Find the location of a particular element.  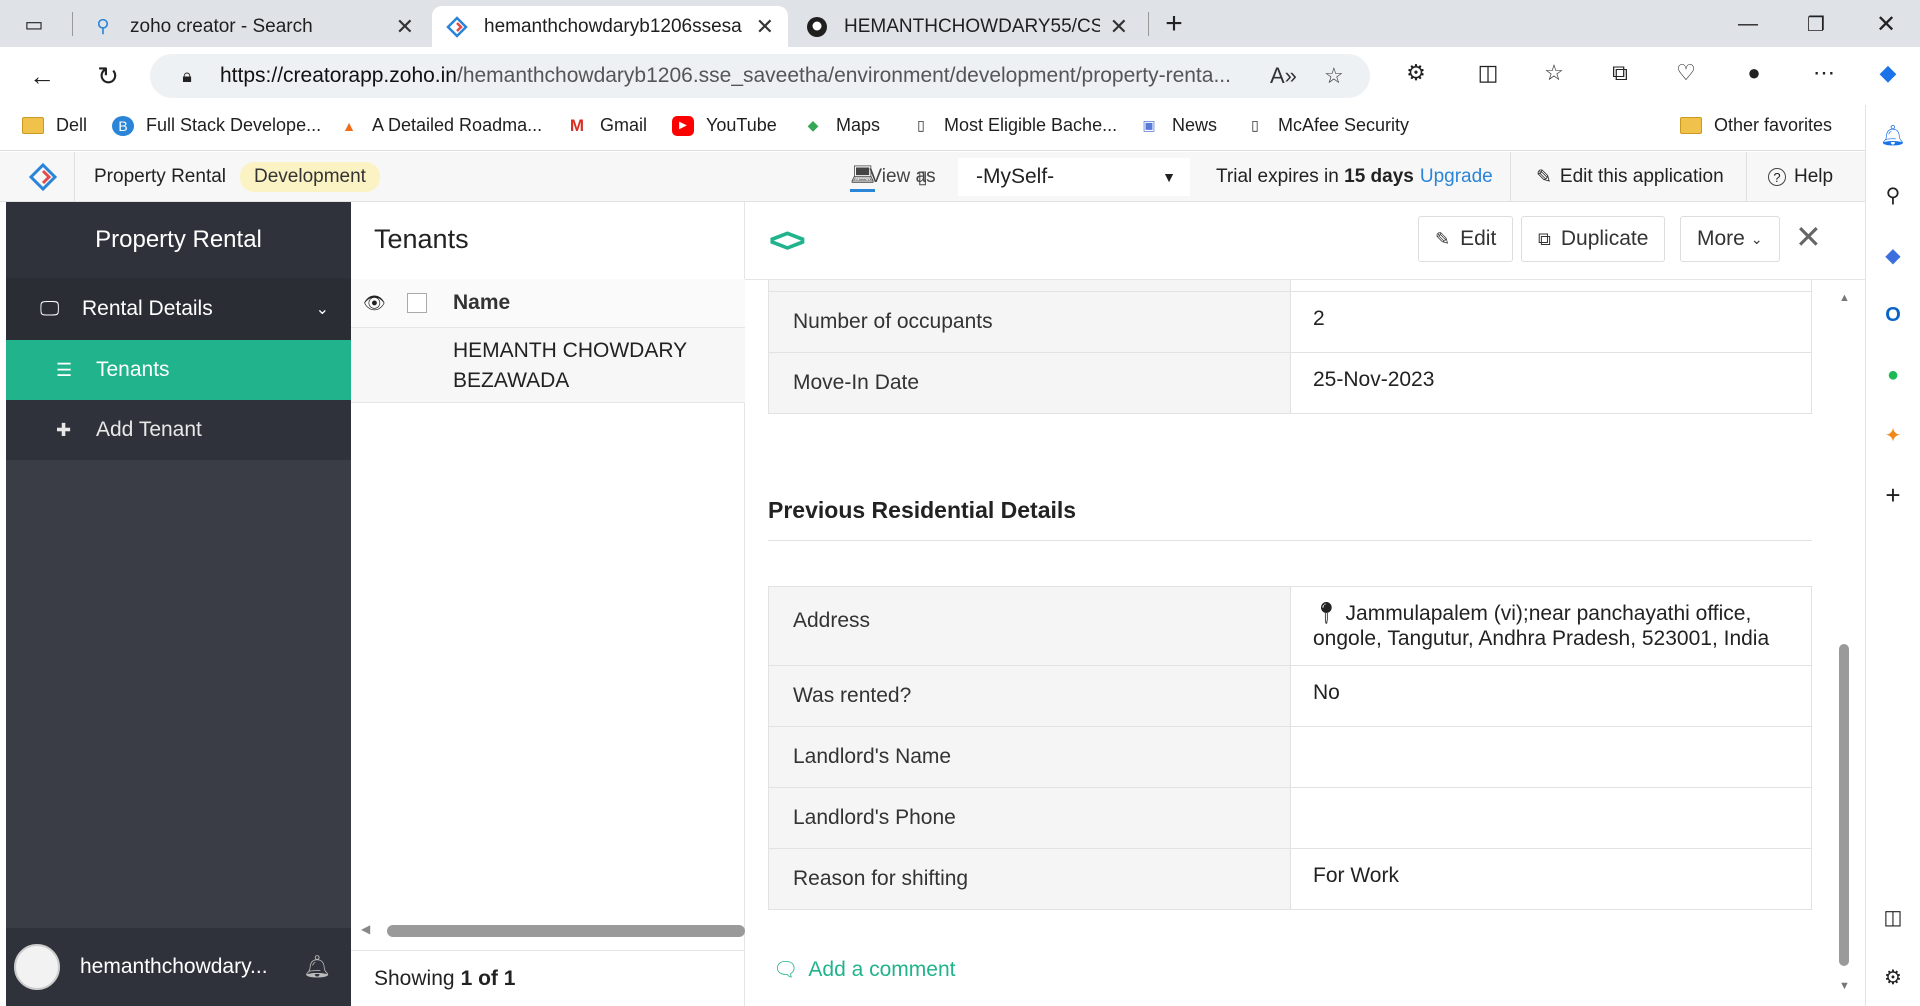

app-logo-icon is located at coordinates (43, 177).